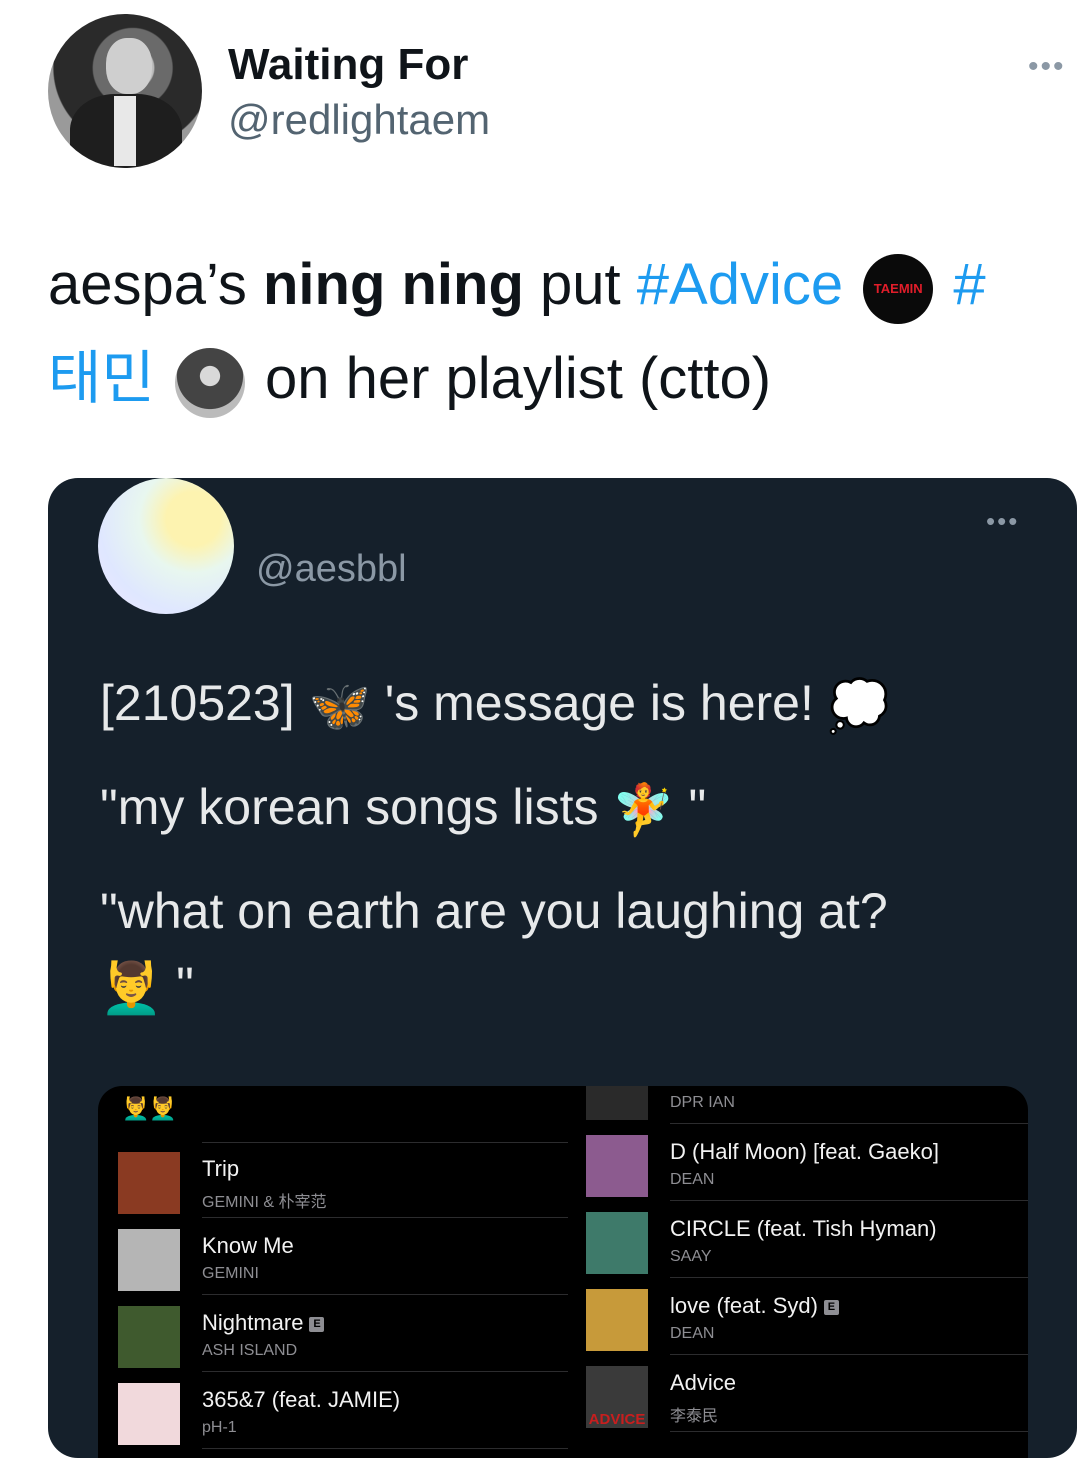 This screenshot has height=1458, width=1088. I want to click on quoted-line-3: "what on earth are you laughing at?, so click(494, 911).